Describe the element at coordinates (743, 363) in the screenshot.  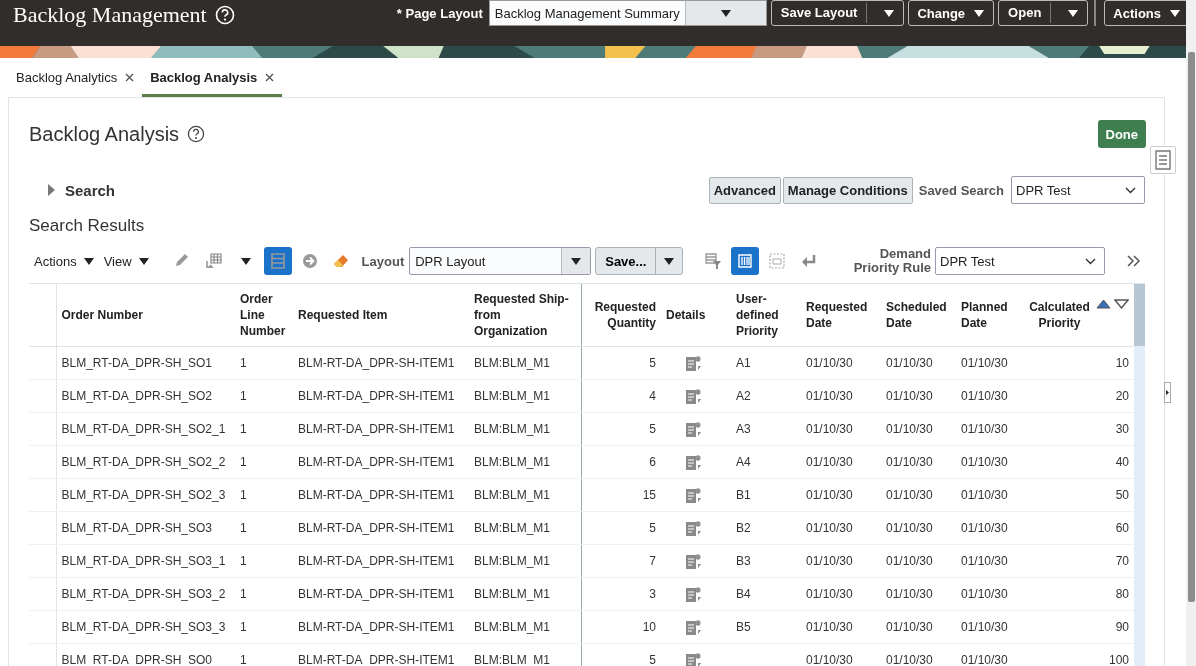
I see `table-cell: A1` at that location.